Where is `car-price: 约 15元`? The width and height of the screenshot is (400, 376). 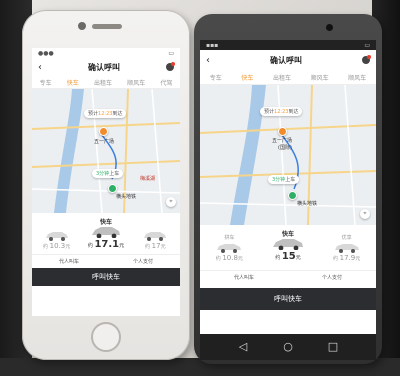 car-price: 约 15元 is located at coordinates (287, 256).